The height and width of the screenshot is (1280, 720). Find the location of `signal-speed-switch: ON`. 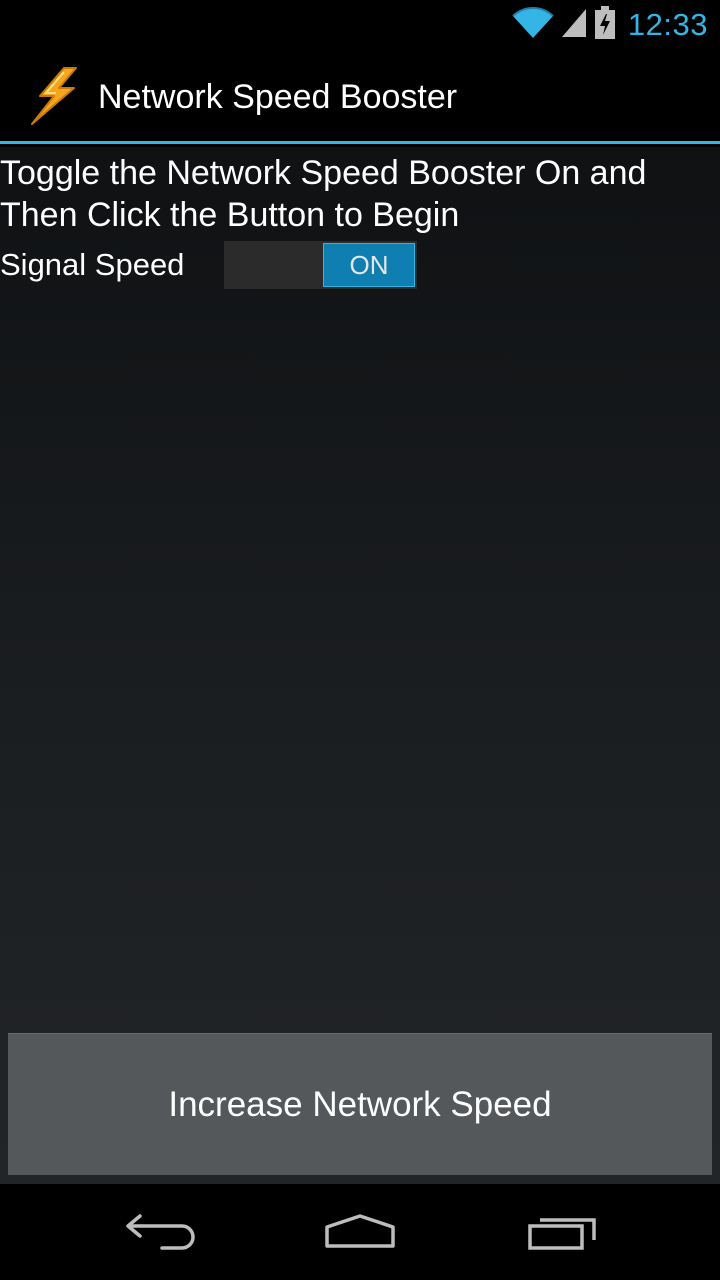

signal-speed-switch: ON is located at coordinates (320, 265).